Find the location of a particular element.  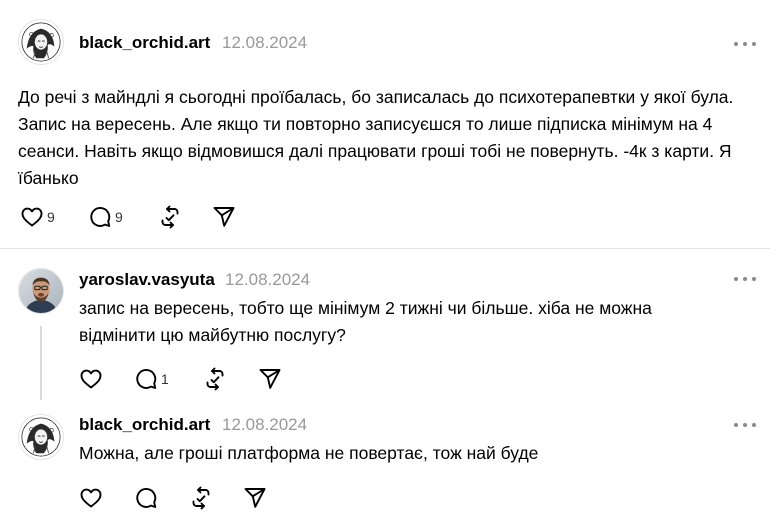

reply-count: 1 is located at coordinates (165, 379).